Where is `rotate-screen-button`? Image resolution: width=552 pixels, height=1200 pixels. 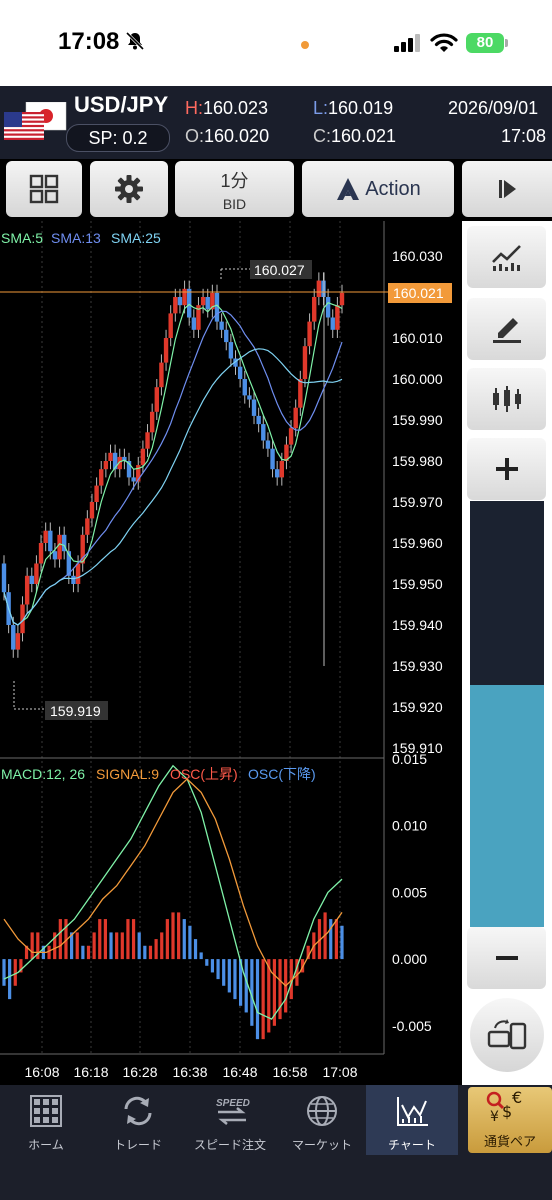 rotate-screen-button is located at coordinates (507, 1035).